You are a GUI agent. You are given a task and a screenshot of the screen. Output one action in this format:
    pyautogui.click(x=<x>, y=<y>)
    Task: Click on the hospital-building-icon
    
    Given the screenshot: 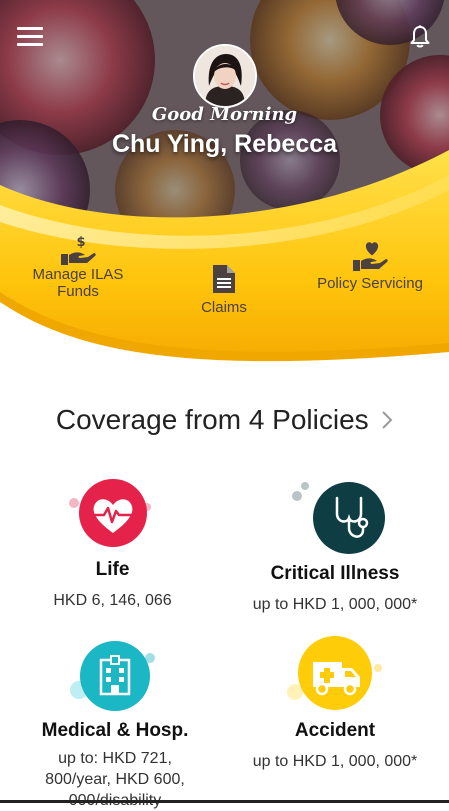 What is the action you would take?
    pyautogui.click(x=112, y=676)
    